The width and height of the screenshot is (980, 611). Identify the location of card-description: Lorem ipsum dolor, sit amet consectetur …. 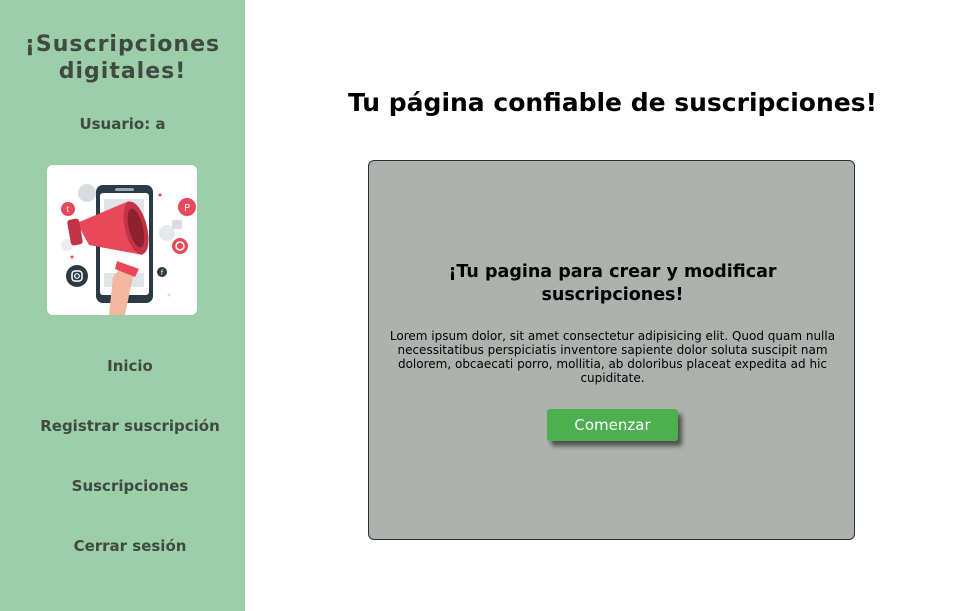
(612, 357).